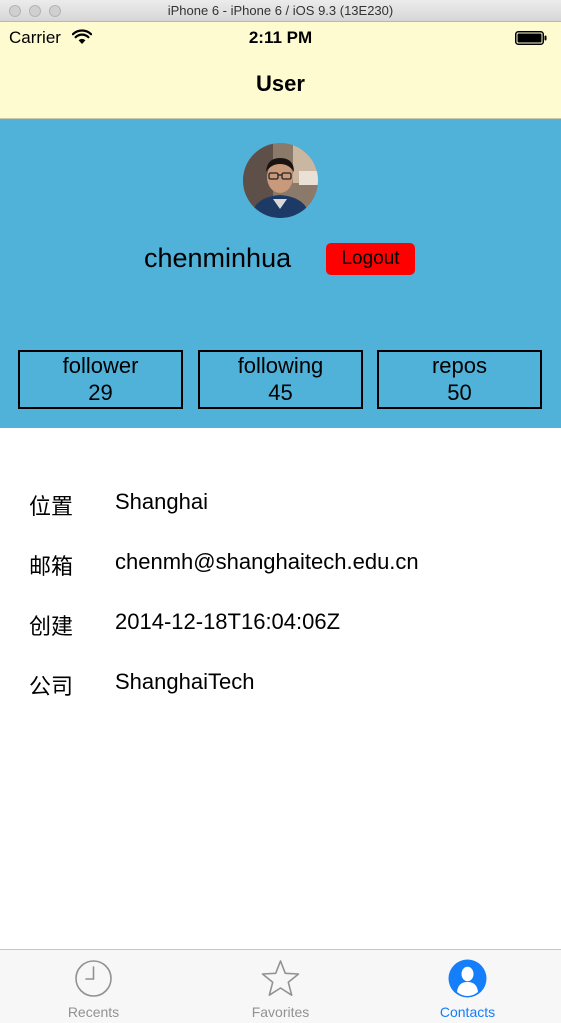  I want to click on repos-stat: repos 50, so click(459, 379).